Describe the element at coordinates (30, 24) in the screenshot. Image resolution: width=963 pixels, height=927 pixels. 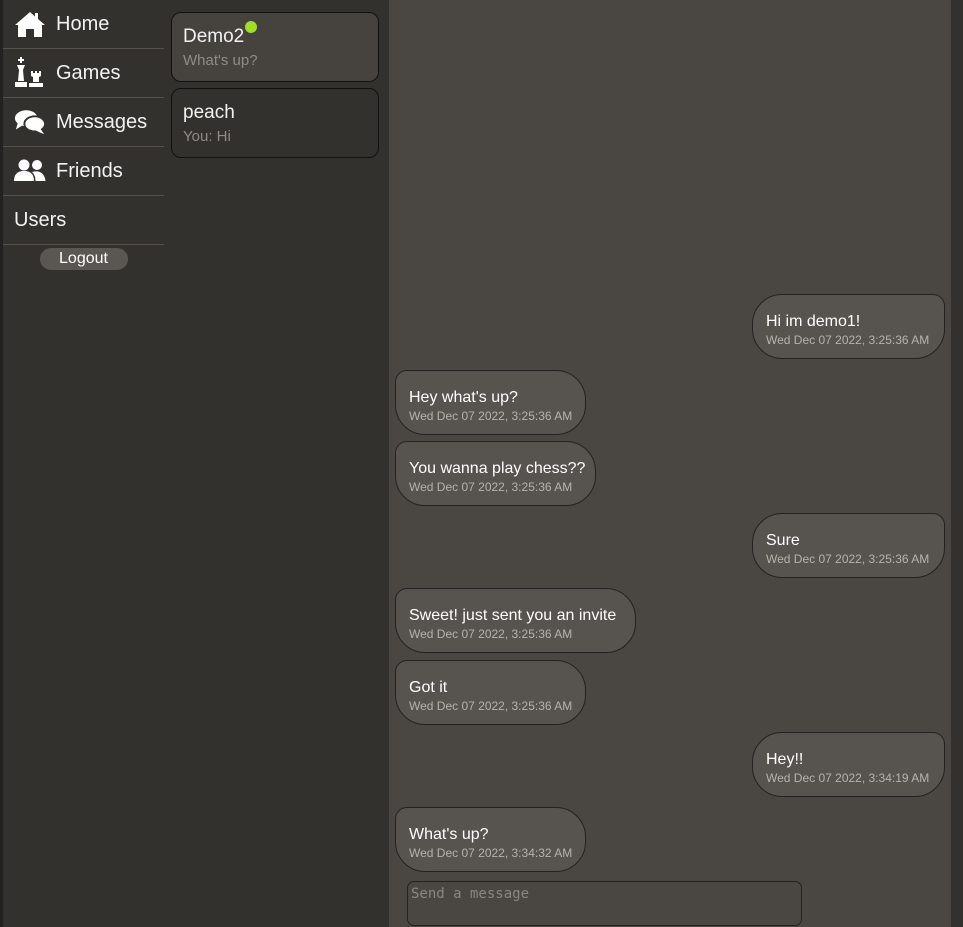
I see `home-icon` at that location.